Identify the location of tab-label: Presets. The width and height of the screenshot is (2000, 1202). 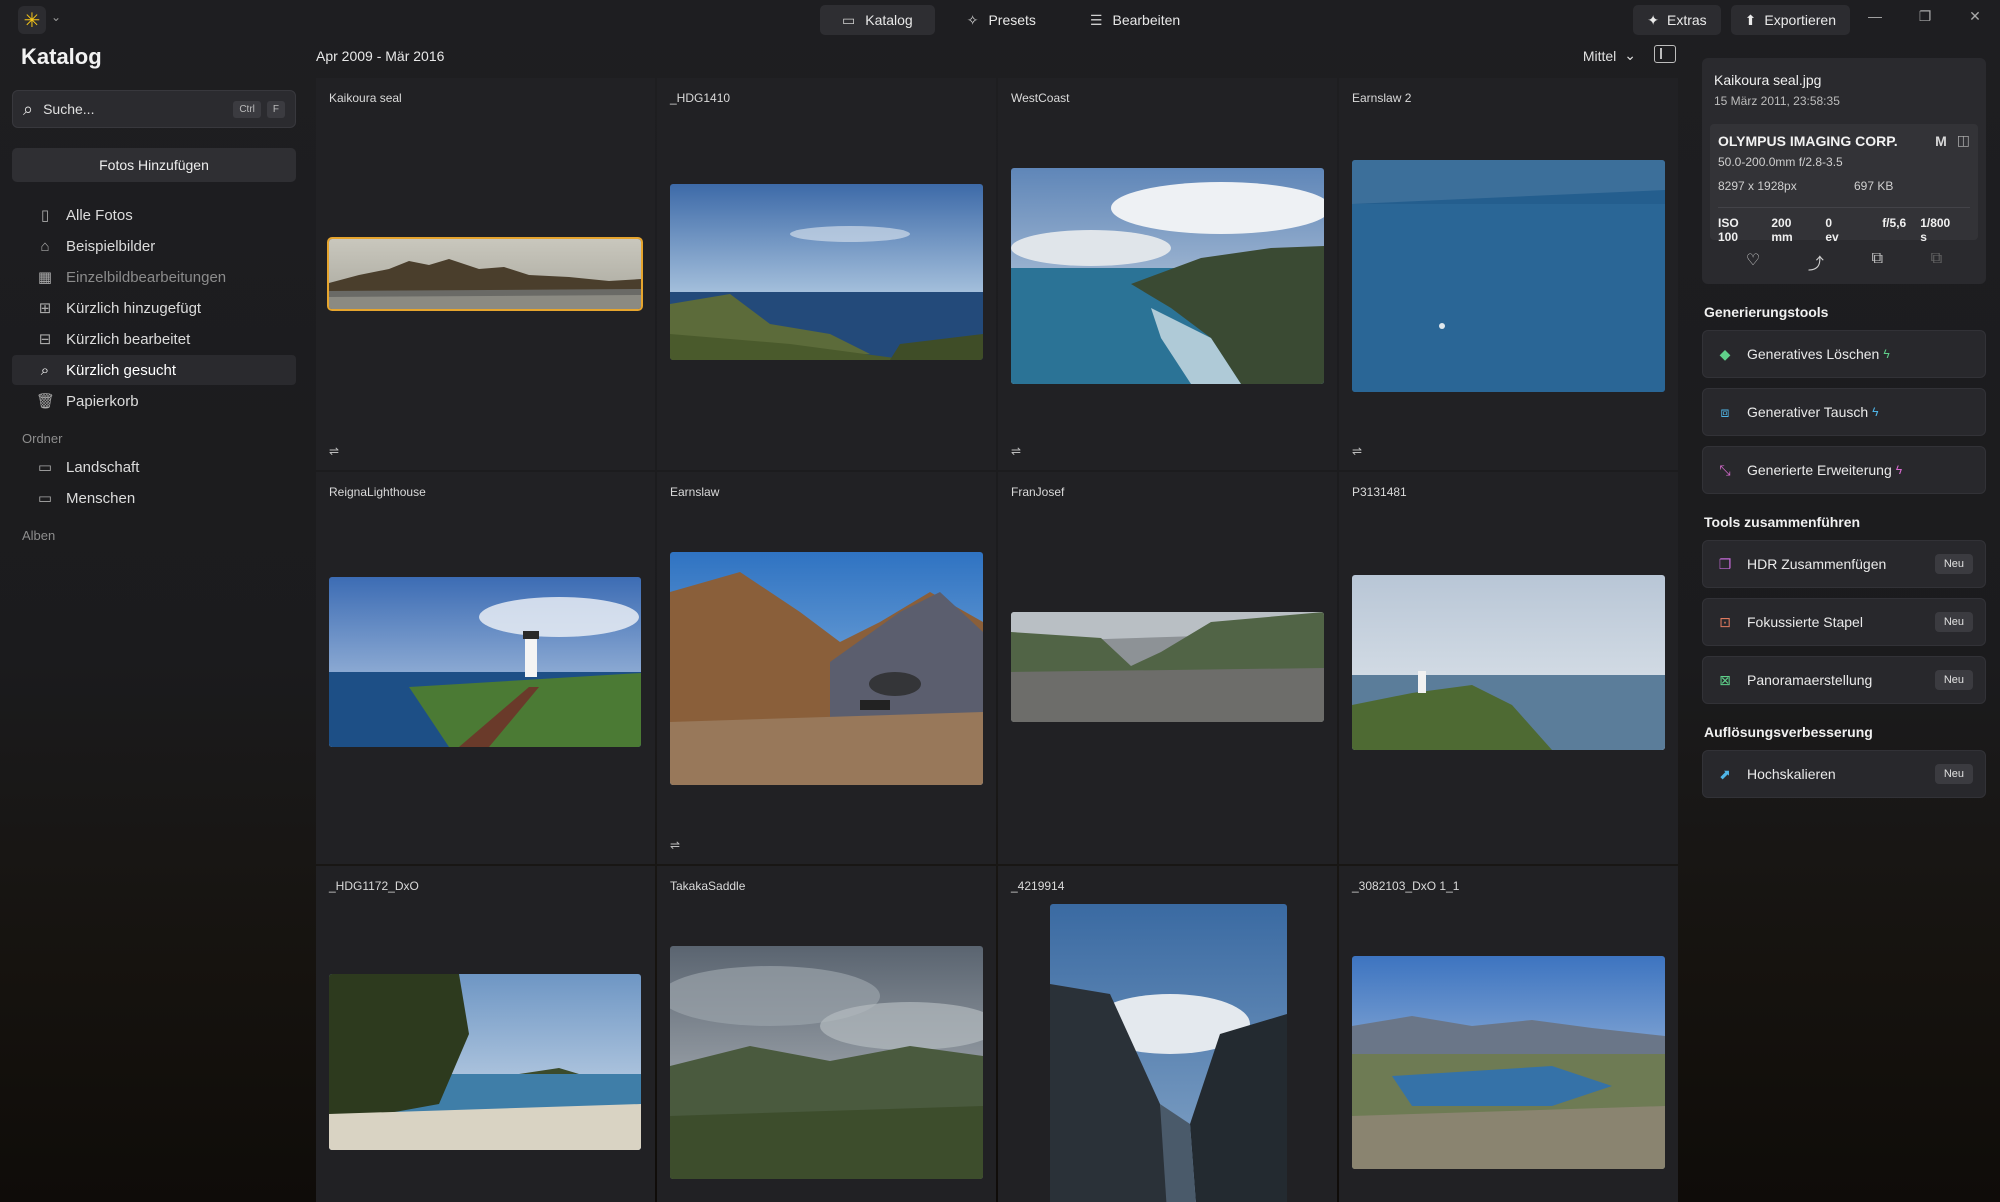
(1012, 20).